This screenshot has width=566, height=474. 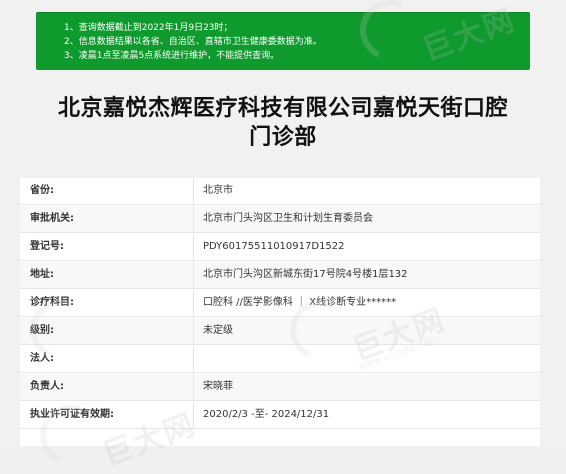 What do you see at coordinates (280, 331) in the screenshot?
I see `table-row-level: 级别: 未定级` at bounding box center [280, 331].